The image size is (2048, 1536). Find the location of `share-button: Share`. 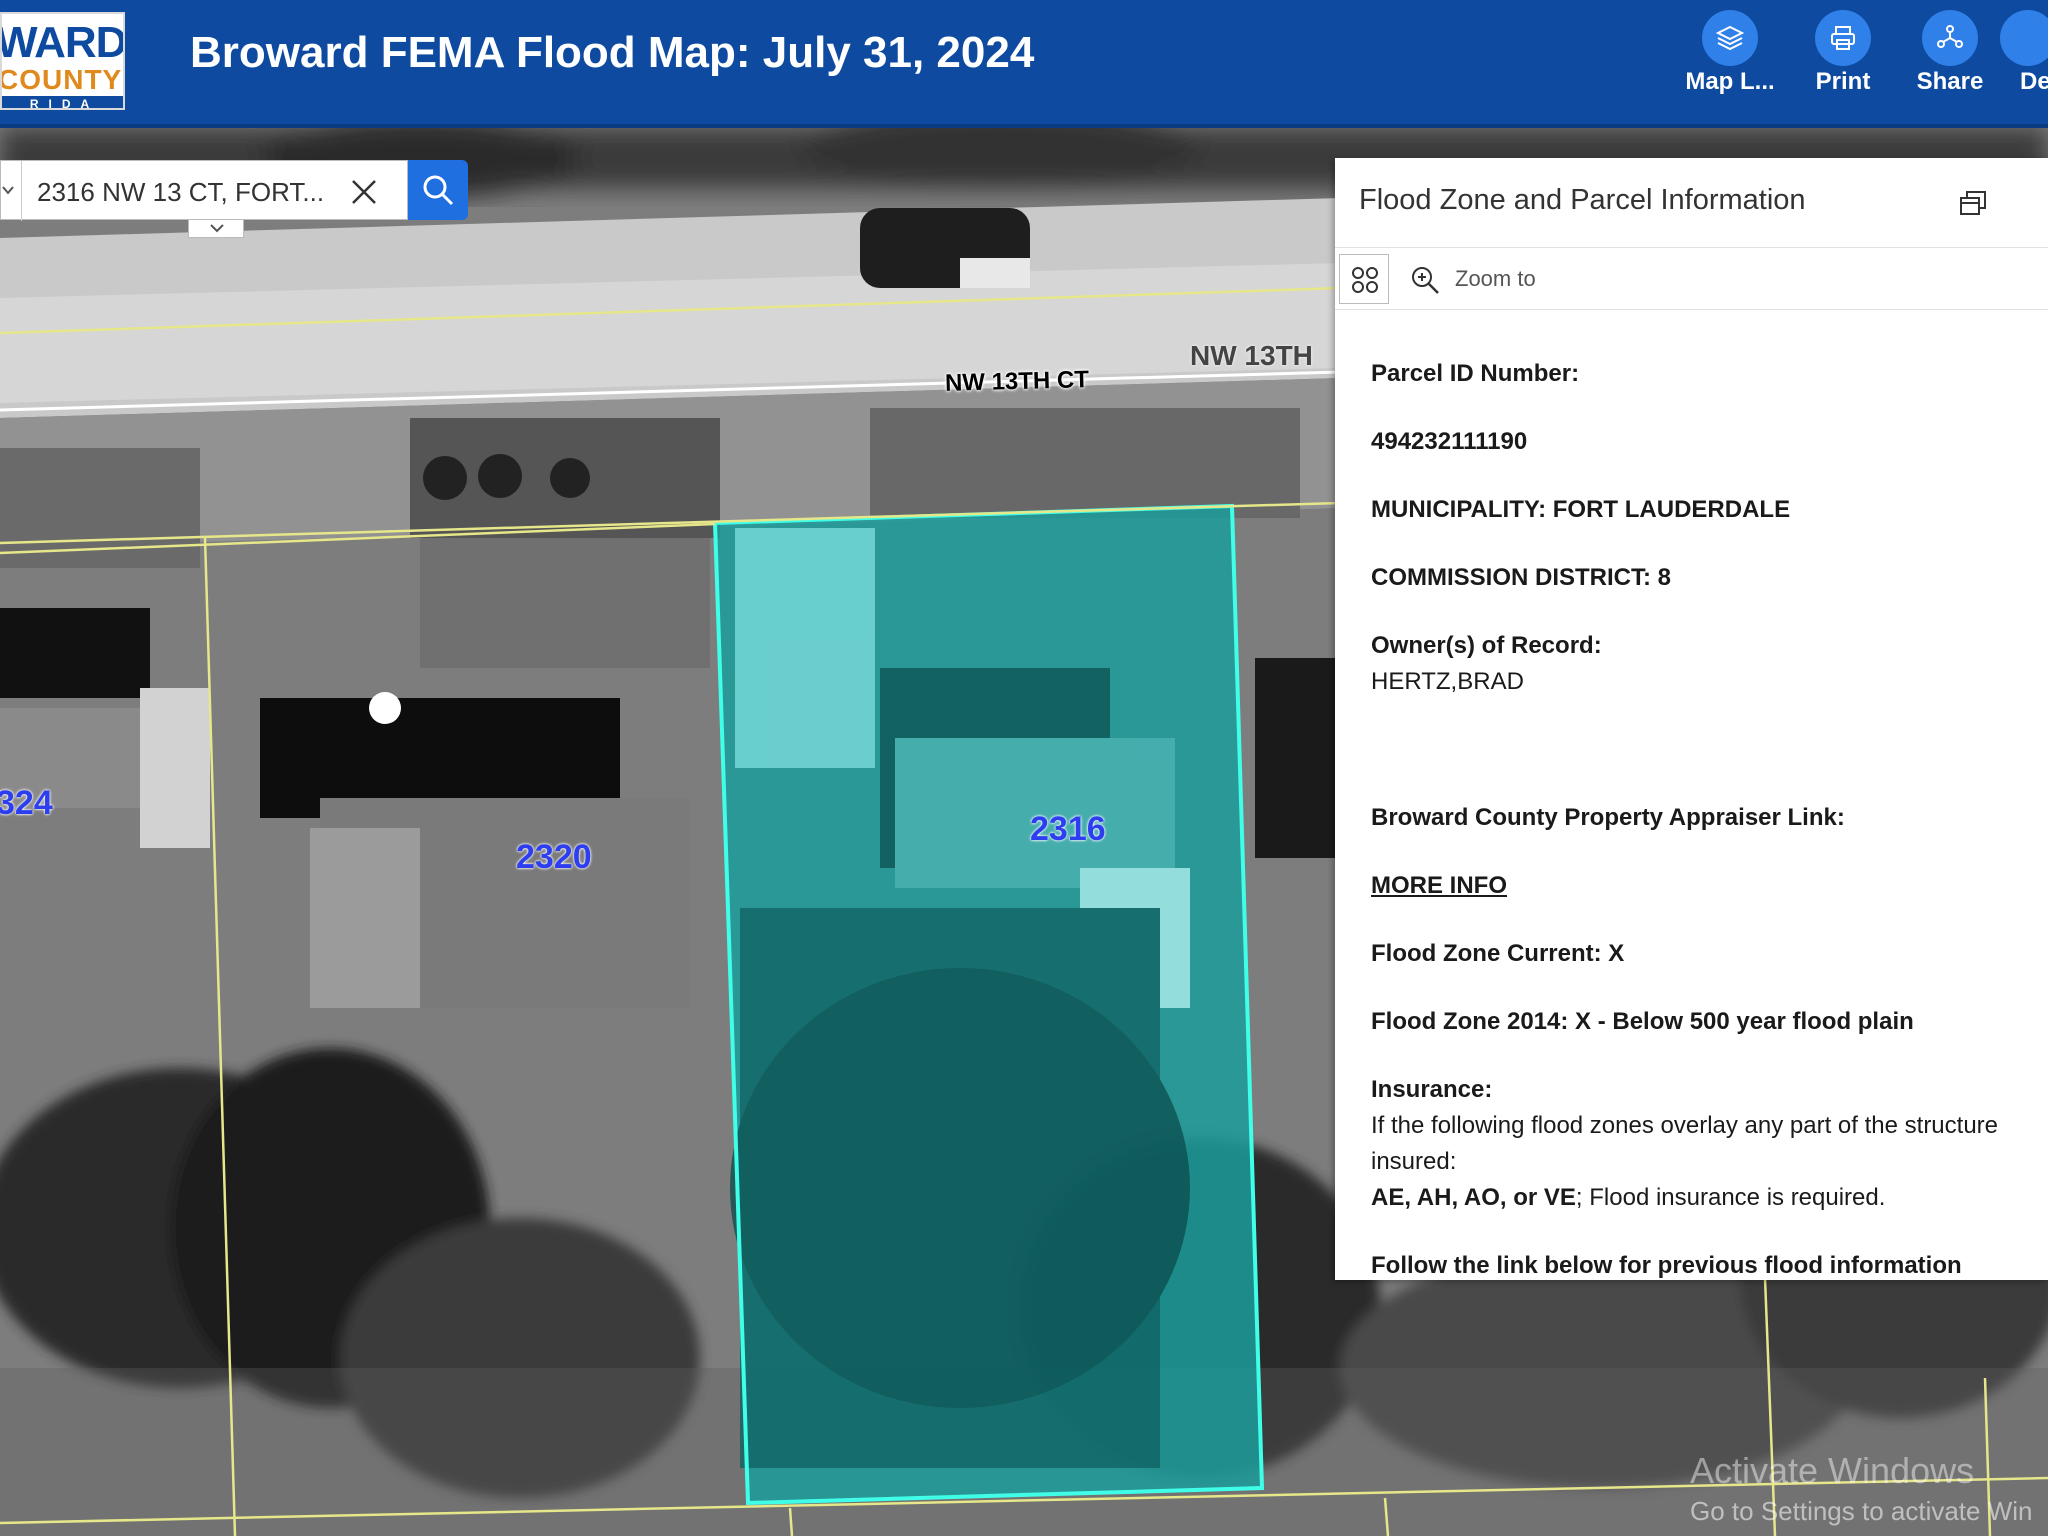

share-button: Share is located at coordinates (1950, 64).